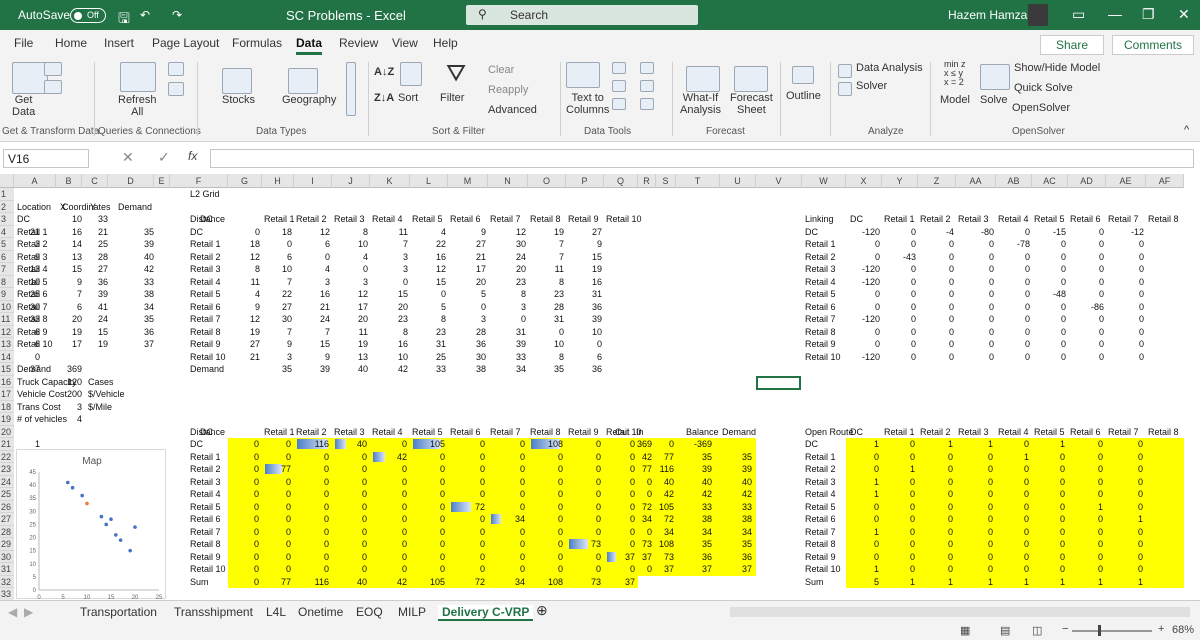 The height and width of the screenshot is (640, 1200). I want to click on cell: Retail 4, so click(1013, 219).